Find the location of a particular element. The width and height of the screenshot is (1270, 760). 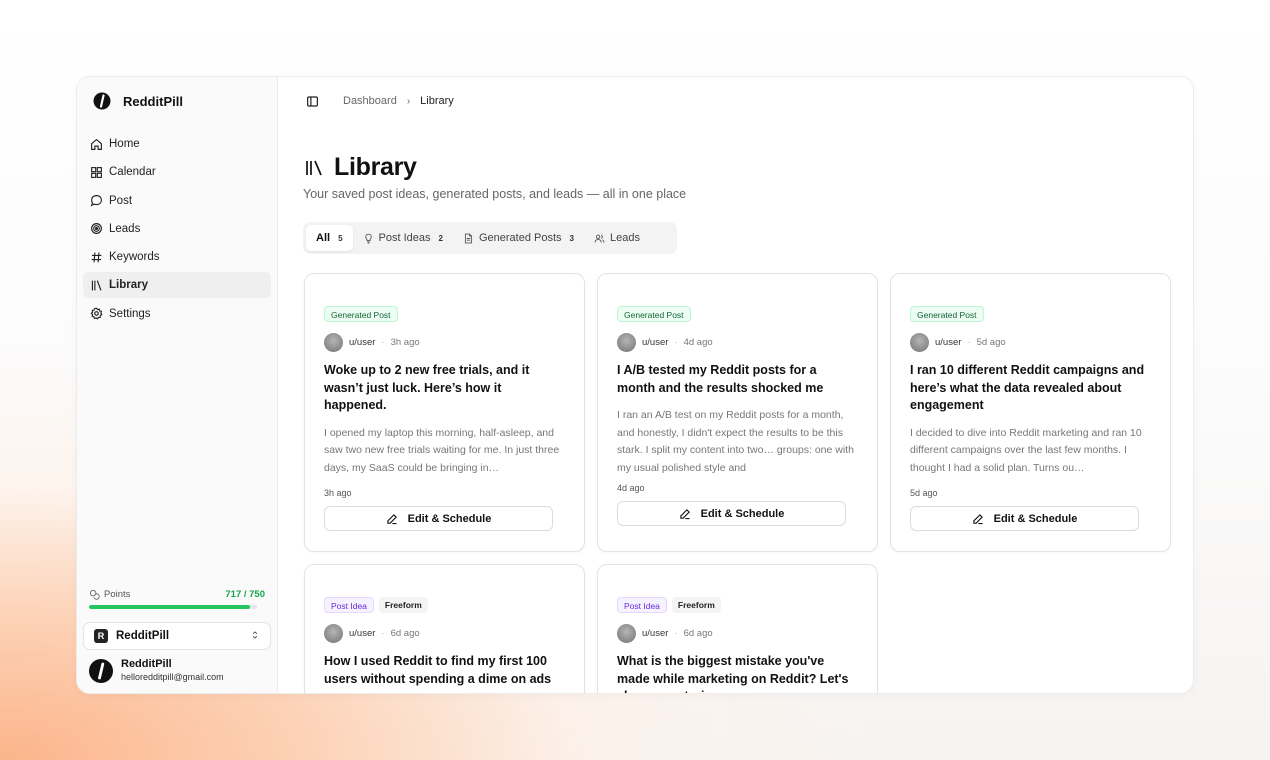

page-title-text: Library is located at coordinates (375, 167).